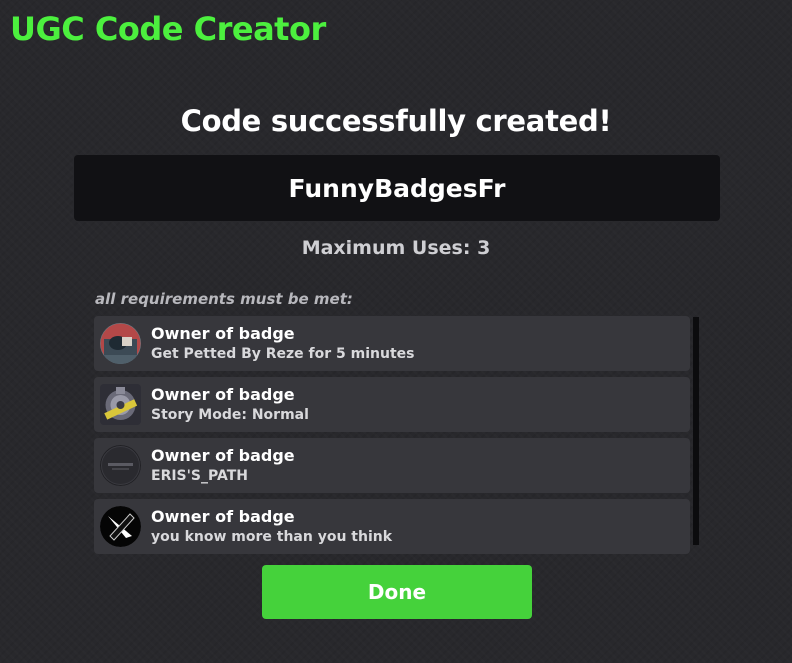  I want to click on requirement-subtitle: Get Petted By Reze for 5 minutes, so click(283, 354).